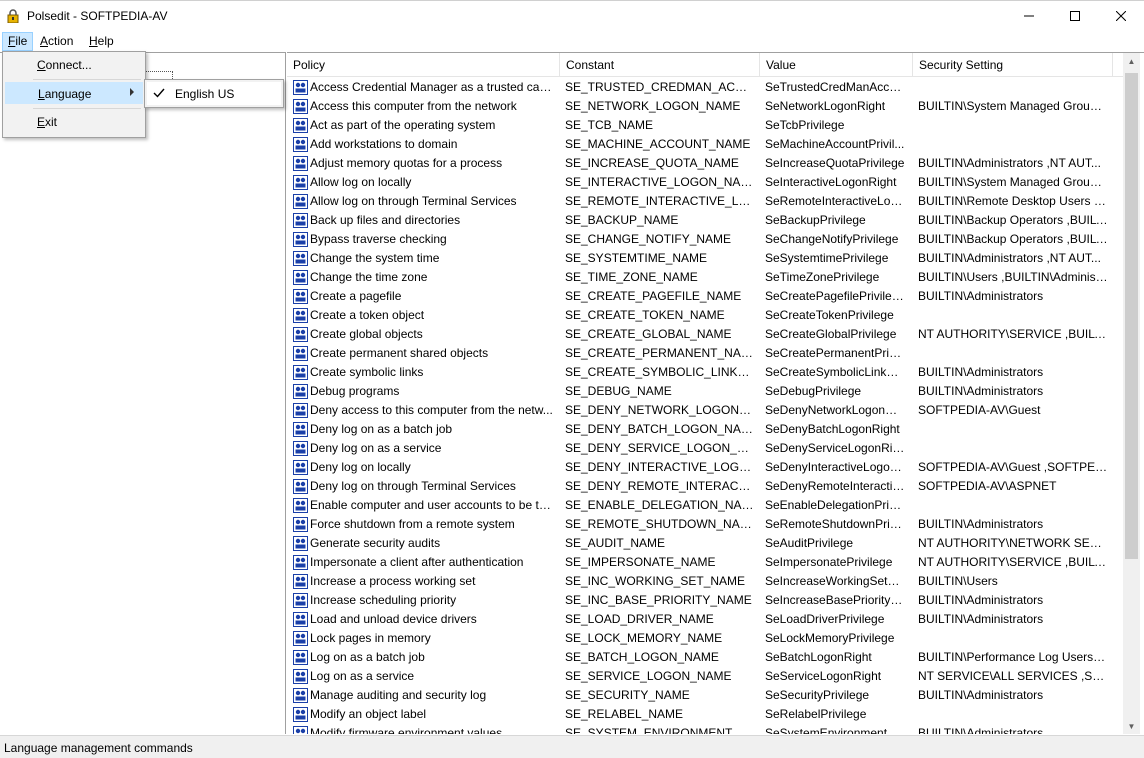 This screenshot has width=1144, height=758. I want to click on value-cell: SeCreatePagefilePrivilege, so click(835, 296).